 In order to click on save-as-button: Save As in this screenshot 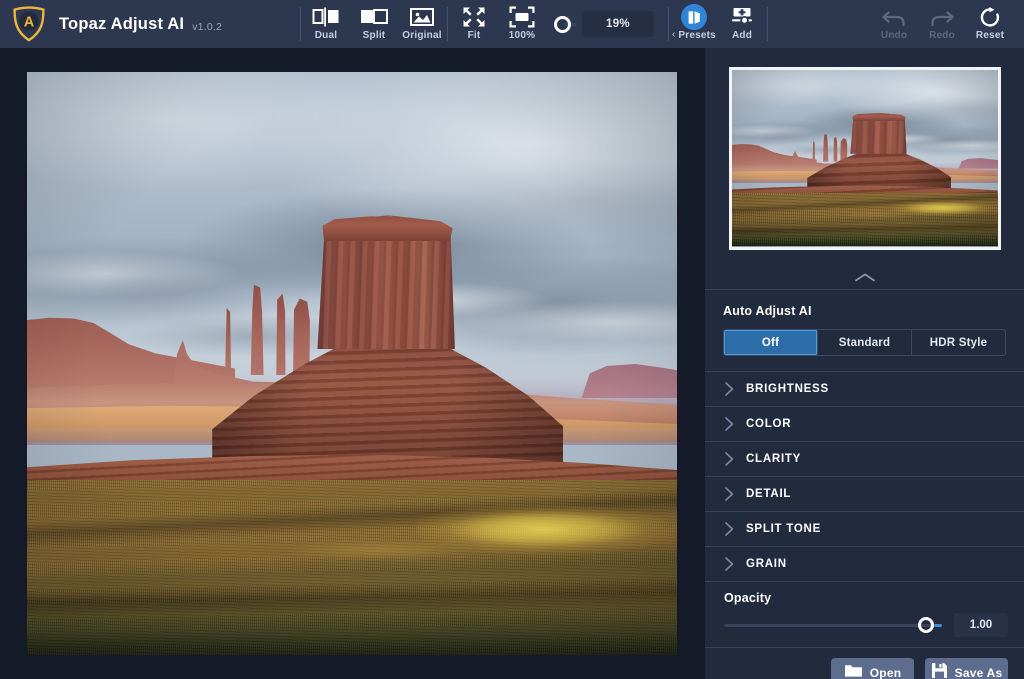, I will do `click(966, 668)`.